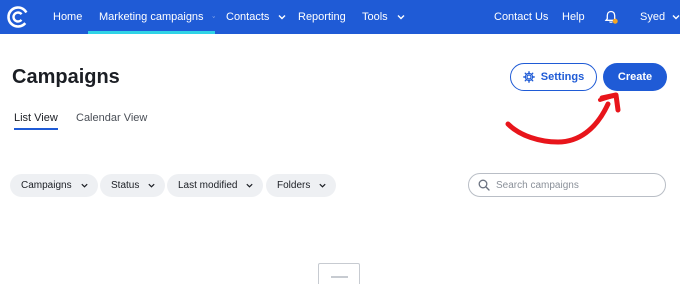 The width and height of the screenshot is (680, 284). Describe the element at coordinates (66, 77) in the screenshot. I see `page-title: Campaigns` at that location.